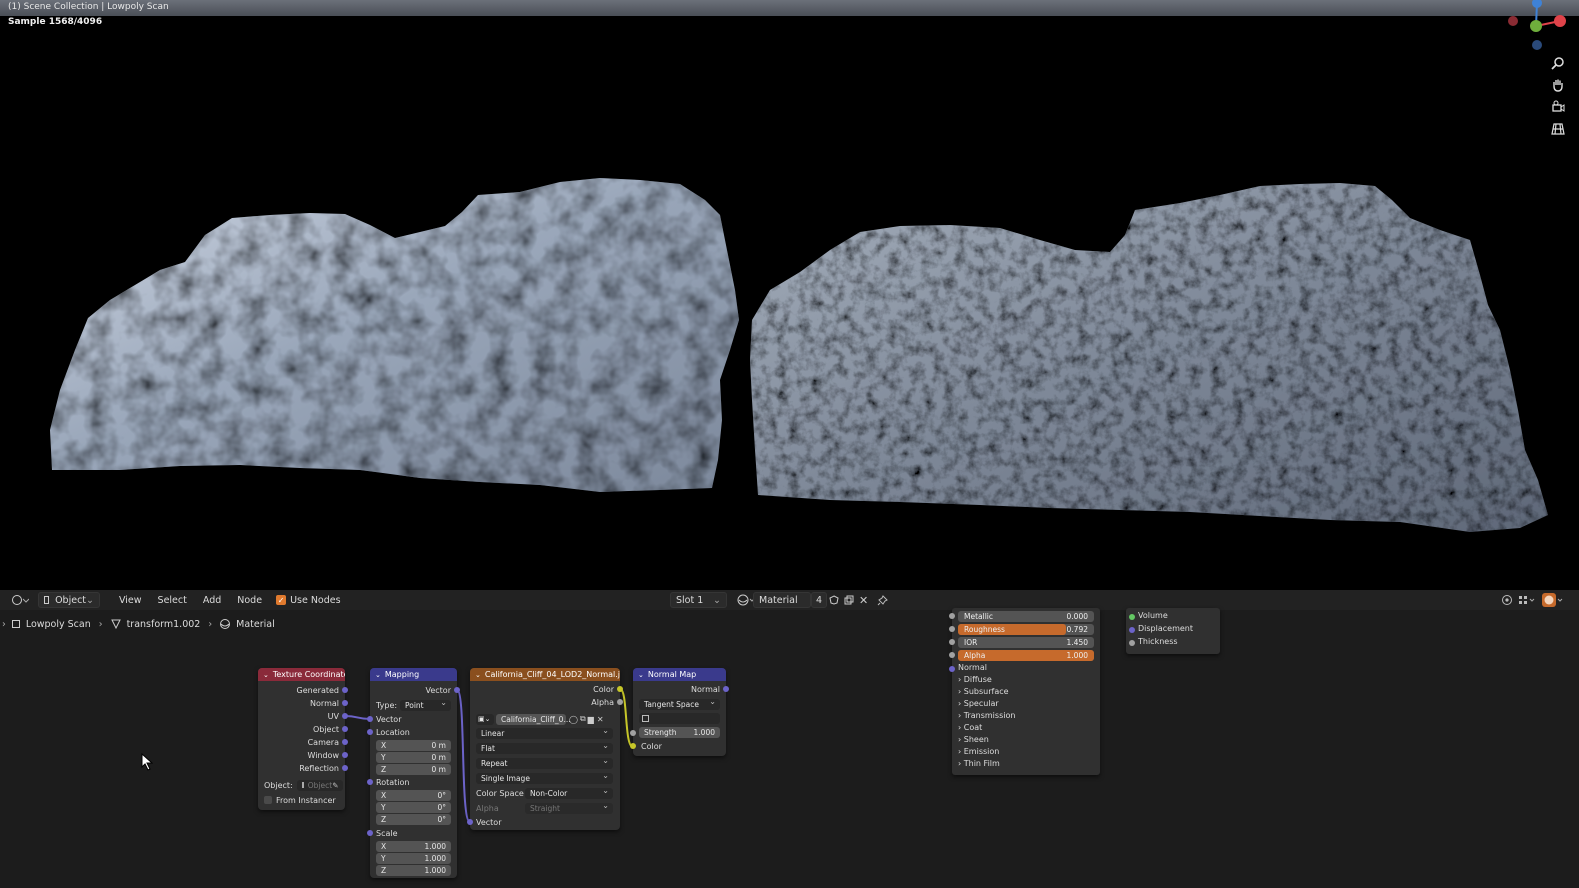 This screenshot has width=1579, height=888. What do you see at coordinates (1558, 63) in the screenshot?
I see `zoom-icon` at bounding box center [1558, 63].